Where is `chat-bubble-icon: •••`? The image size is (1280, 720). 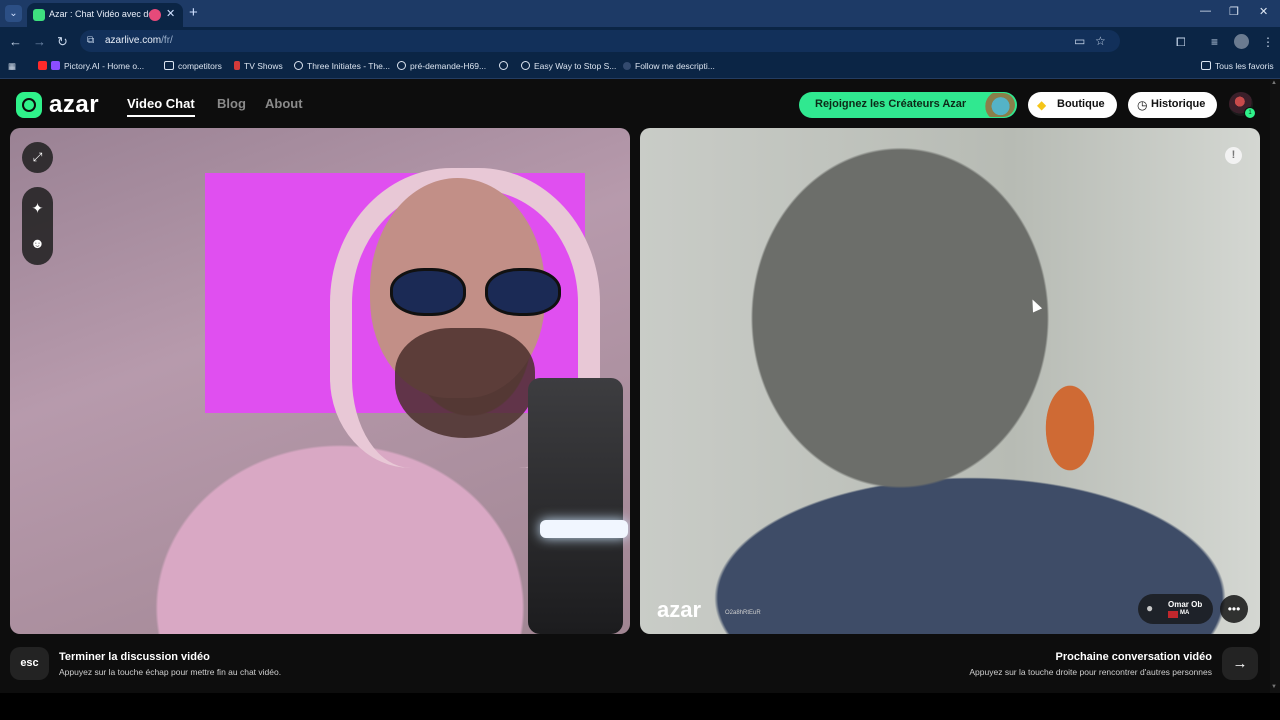
chat-bubble-icon: ••• is located at coordinates (1234, 609).